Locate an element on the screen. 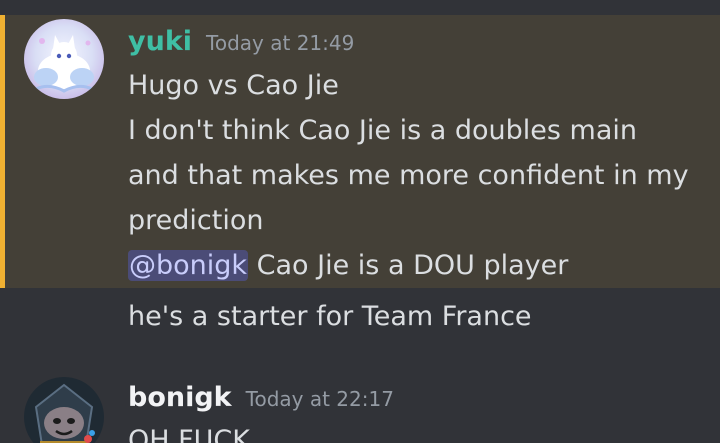 This screenshot has width=720, height=443. character-avatar-icon is located at coordinates (64, 410).